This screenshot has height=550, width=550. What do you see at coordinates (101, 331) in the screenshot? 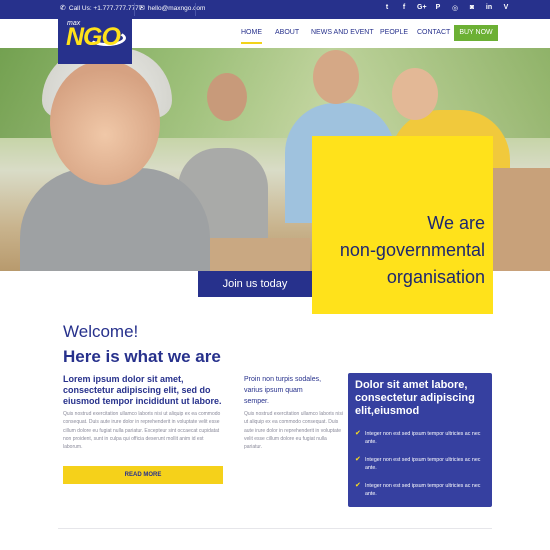
I see `welcome-heading: Welcome!` at bounding box center [101, 331].